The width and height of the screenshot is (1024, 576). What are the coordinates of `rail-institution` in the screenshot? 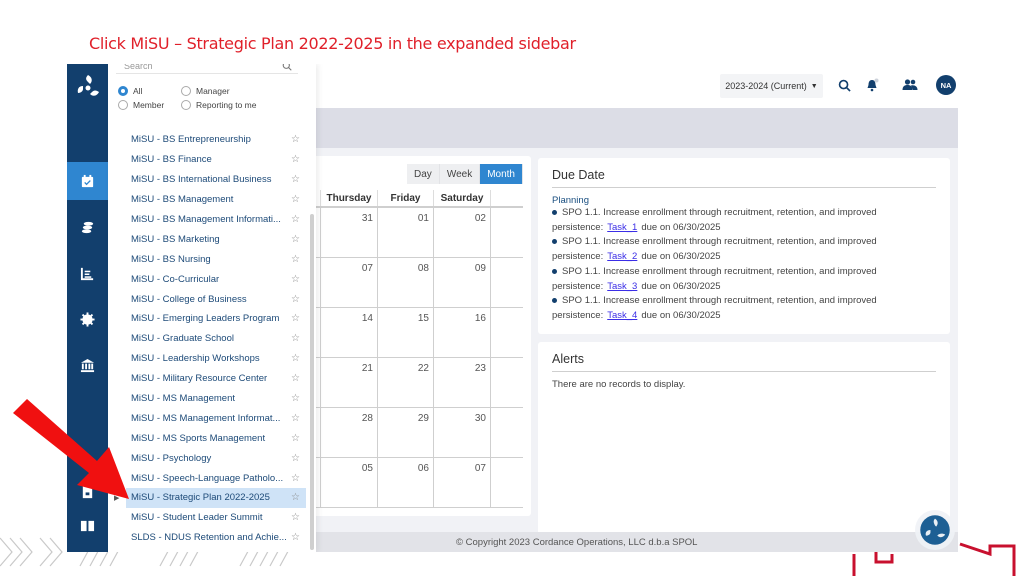 It's located at (87, 365).